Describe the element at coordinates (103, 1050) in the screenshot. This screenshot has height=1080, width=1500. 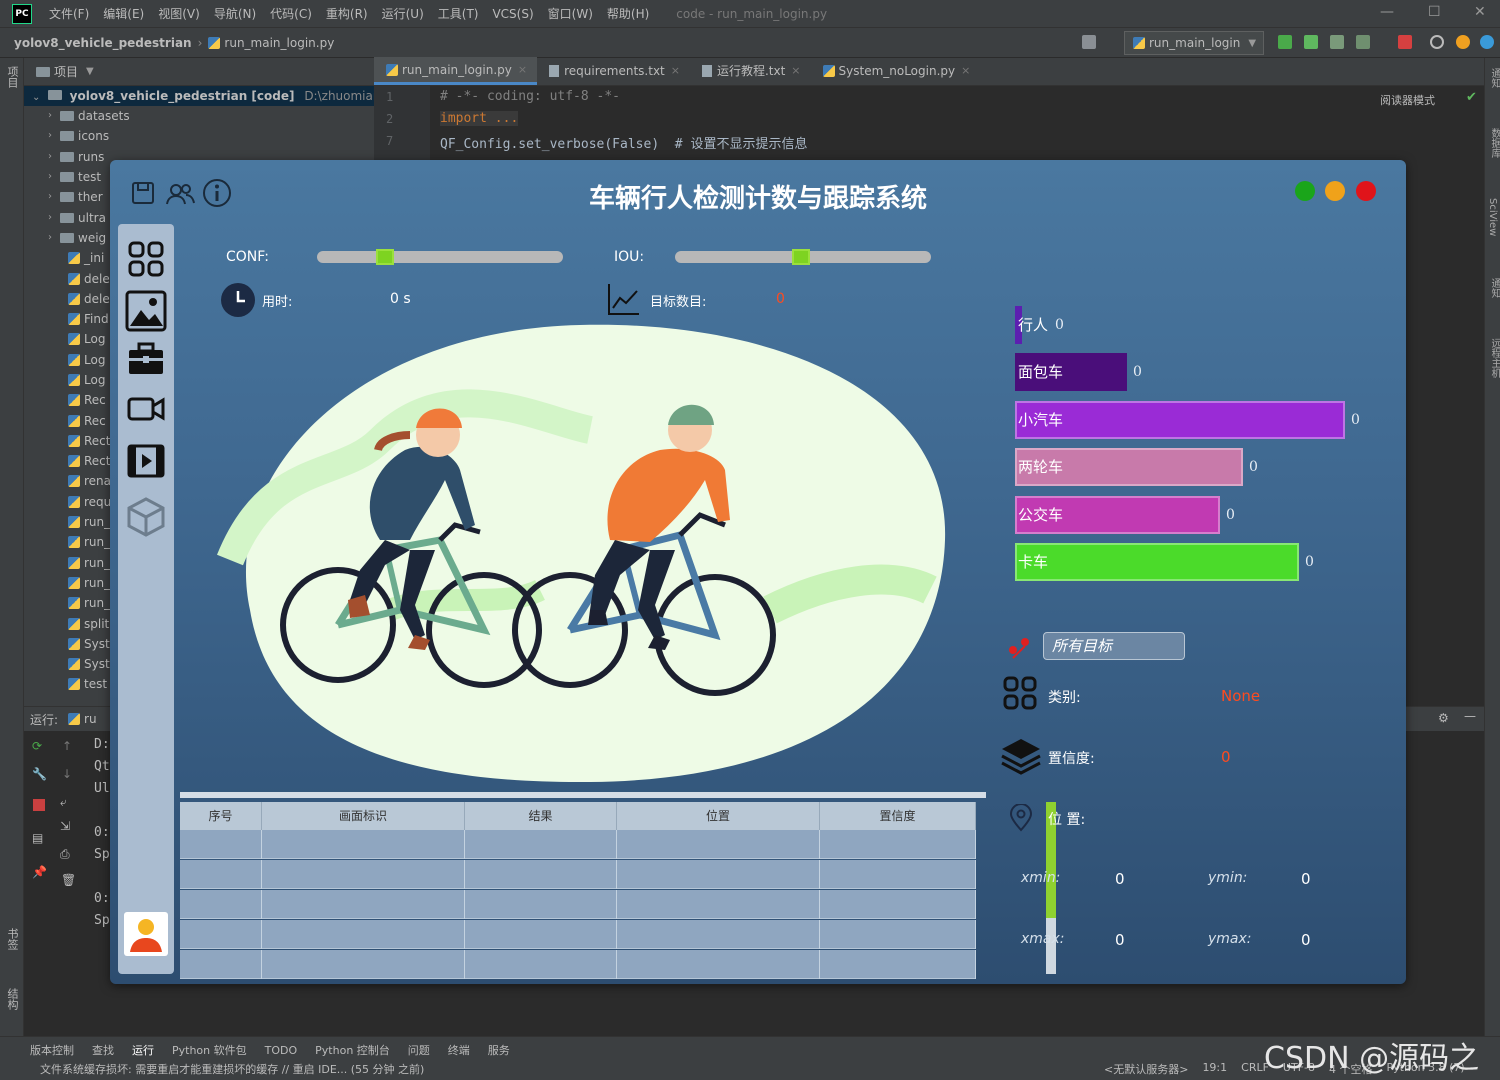
I see `tool-tab-find: 查找` at that location.